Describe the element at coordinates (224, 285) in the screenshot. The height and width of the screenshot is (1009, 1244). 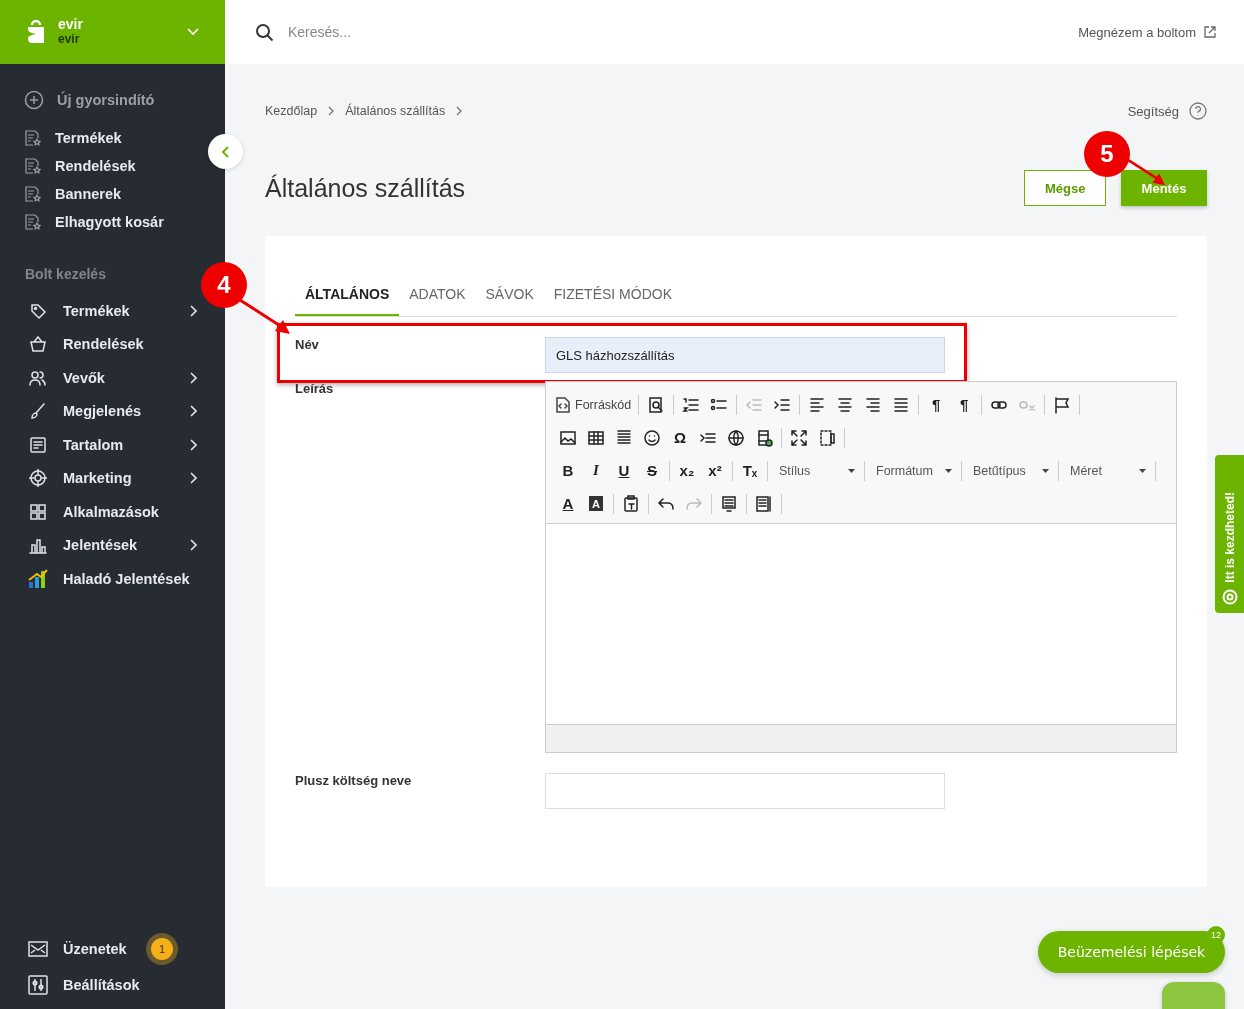
I see `callout-marker: 4` at that location.